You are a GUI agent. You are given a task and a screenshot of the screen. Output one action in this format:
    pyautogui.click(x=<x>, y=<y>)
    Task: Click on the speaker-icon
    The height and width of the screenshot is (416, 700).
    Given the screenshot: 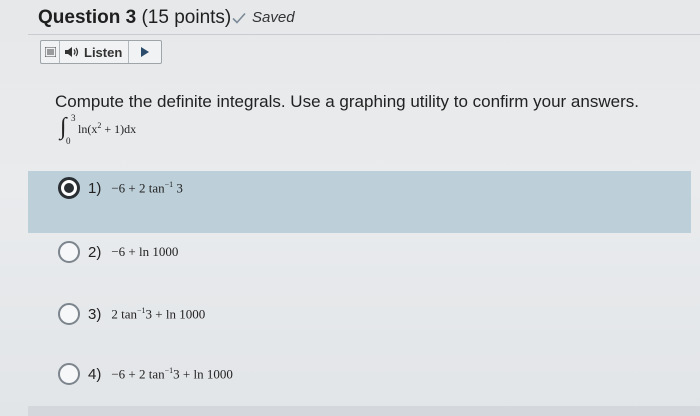 What is the action you would take?
    pyautogui.click(x=72, y=52)
    